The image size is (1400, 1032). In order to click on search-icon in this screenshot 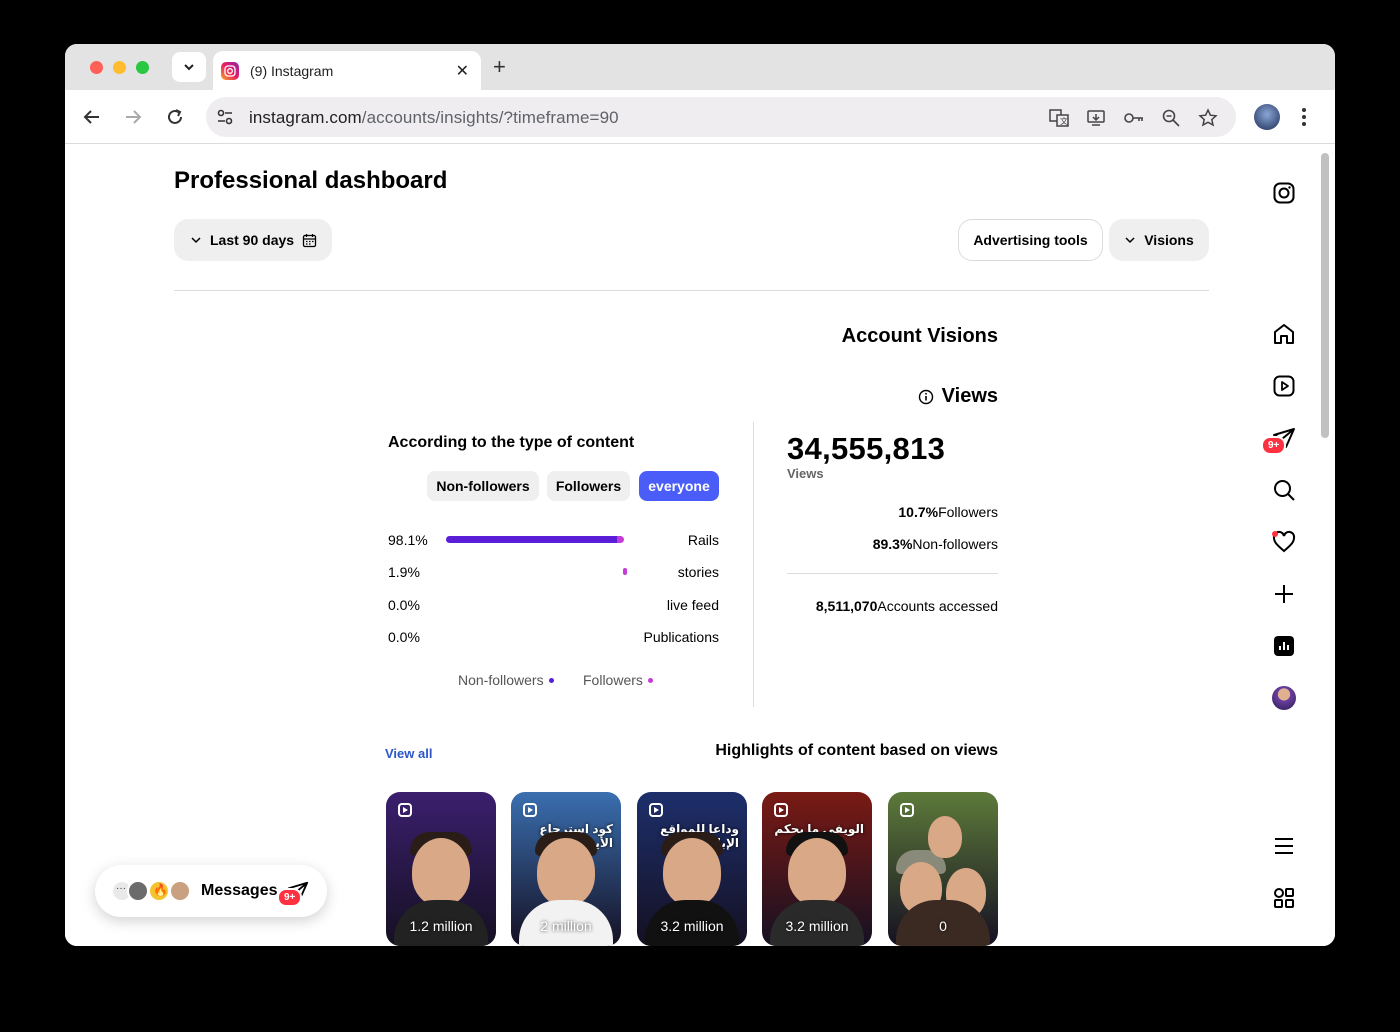, I will do `click(1284, 490)`.